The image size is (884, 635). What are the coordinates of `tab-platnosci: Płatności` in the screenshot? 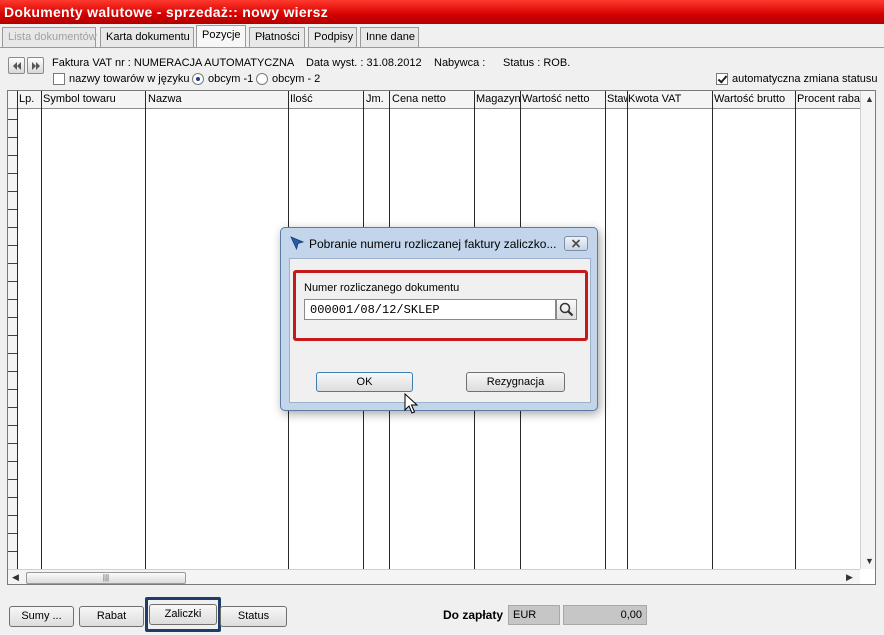 It's located at (277, 37).